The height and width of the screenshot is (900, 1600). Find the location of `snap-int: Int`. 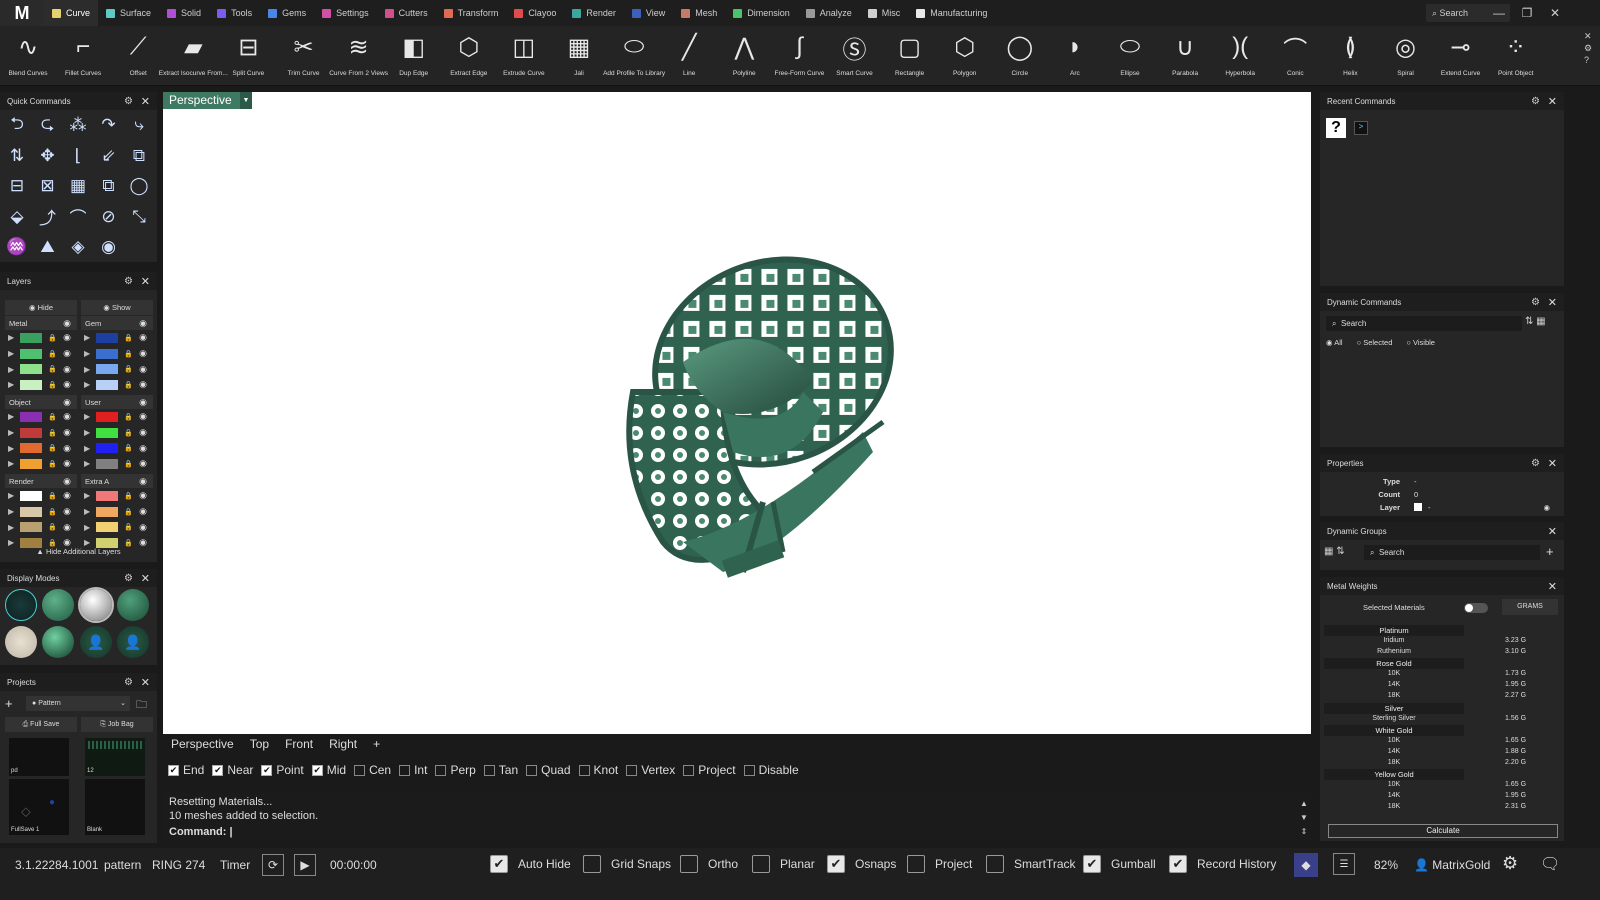

snap-int: Int is located at coordinates (413, 770).